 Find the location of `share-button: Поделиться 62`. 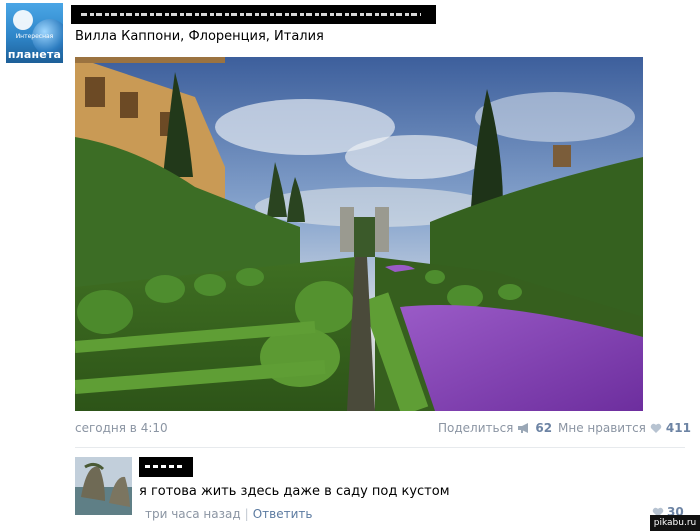

share-button: Поделиться 62 is located at coordinates (495, 428).